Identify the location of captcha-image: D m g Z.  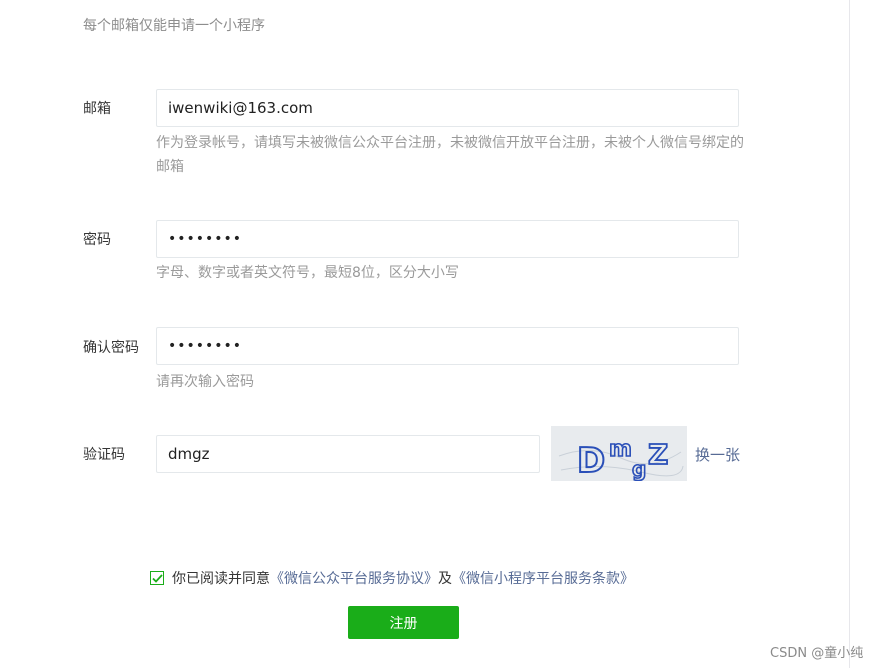
(619, 454).